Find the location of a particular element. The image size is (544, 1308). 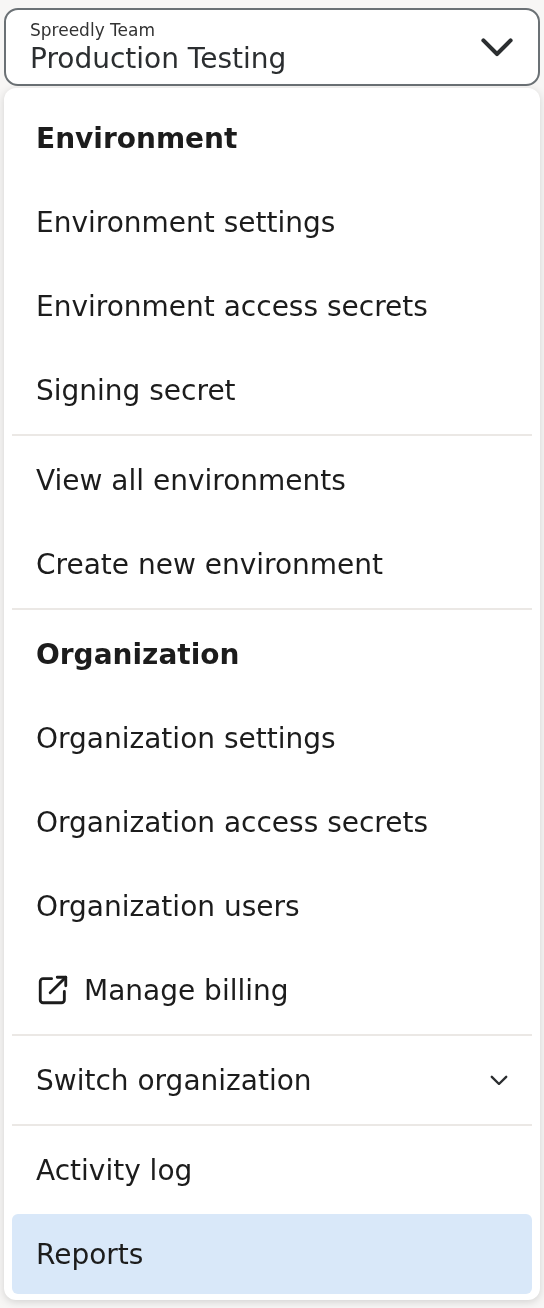

menu-item: Switch organization is located at coordinates (272, 1080).